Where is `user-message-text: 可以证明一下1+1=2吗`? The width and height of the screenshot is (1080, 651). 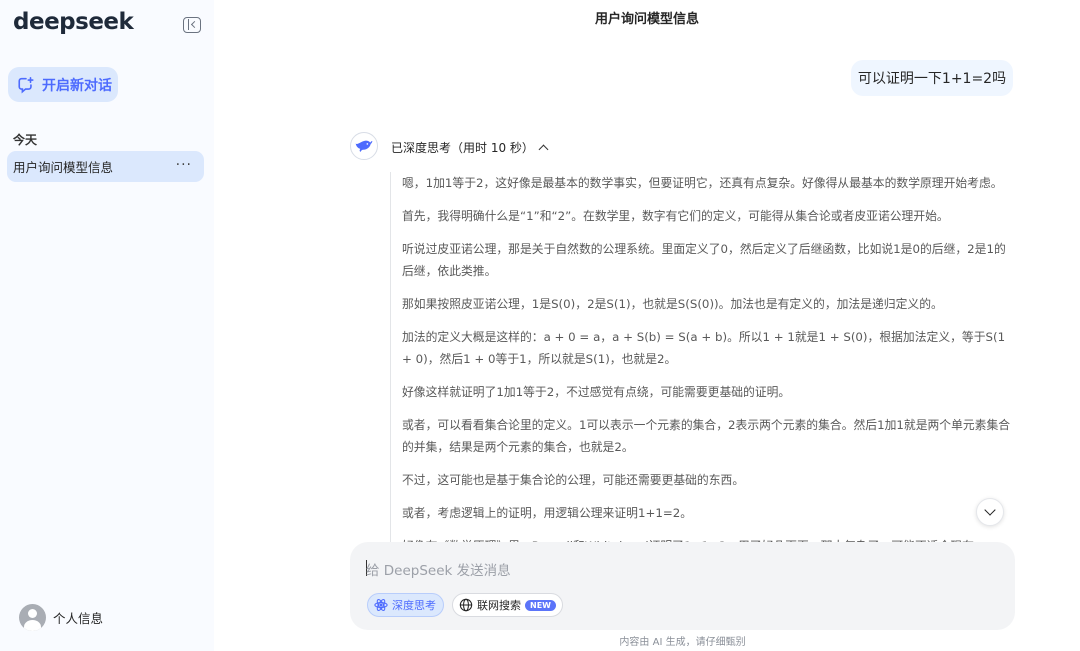
user-message-text: 可以证明一下1+1=2吗 is located at coordinates (932, 79).